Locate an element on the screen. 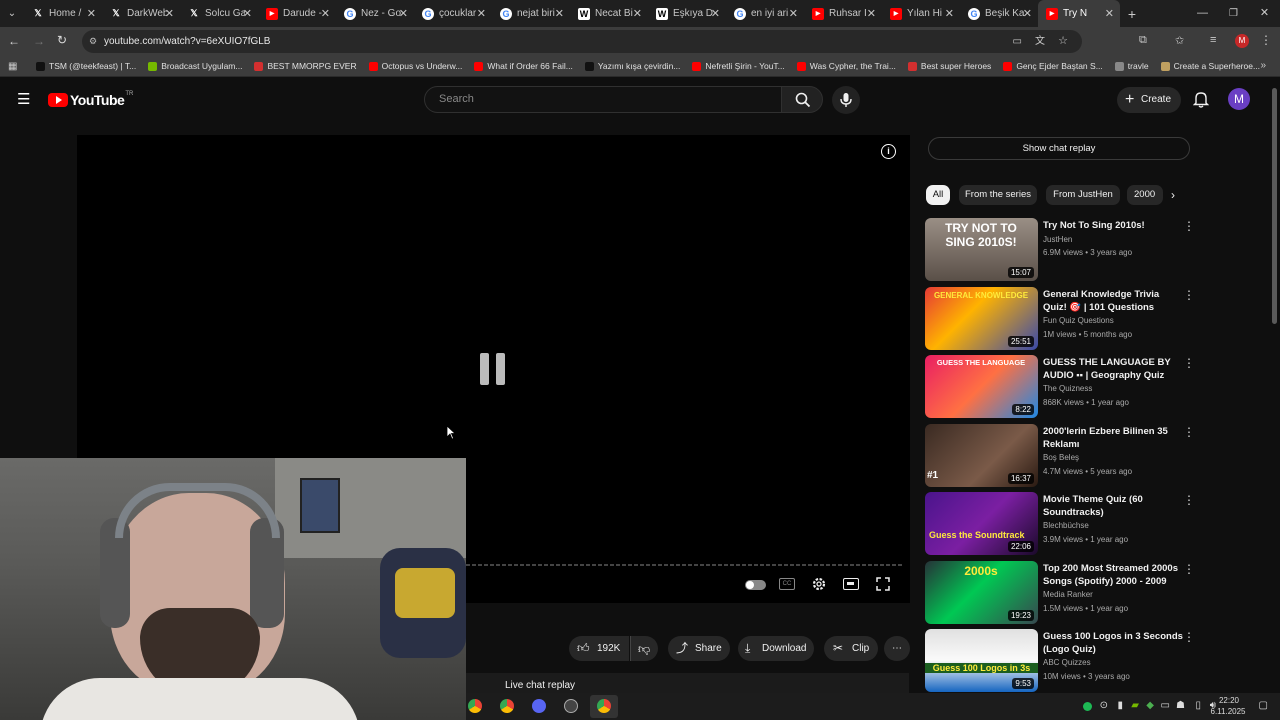 This screenshot has height=720, width=1280. video-thumbnail: GUESS THE LANGUAGE 8:22 is located at coordinates (981, 386).